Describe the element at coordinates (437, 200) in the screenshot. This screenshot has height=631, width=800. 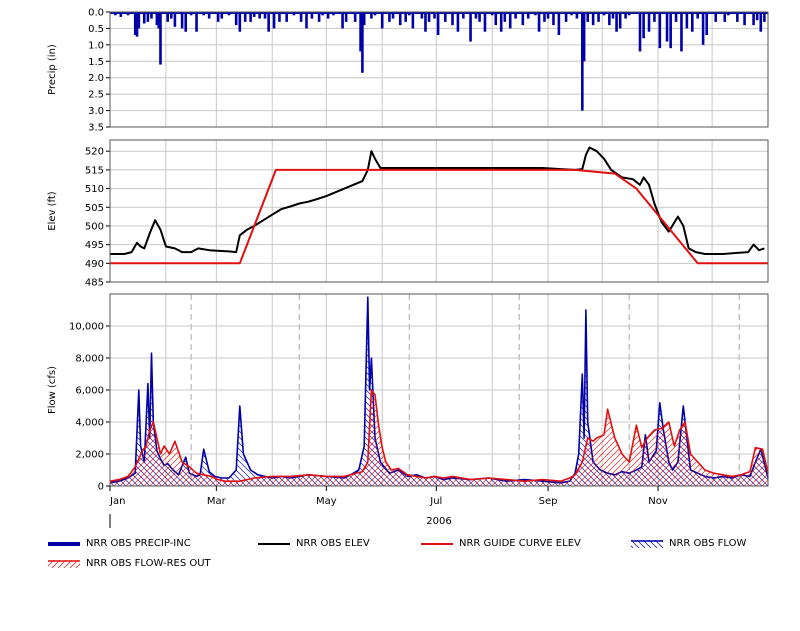
I see `series-line` at that location.